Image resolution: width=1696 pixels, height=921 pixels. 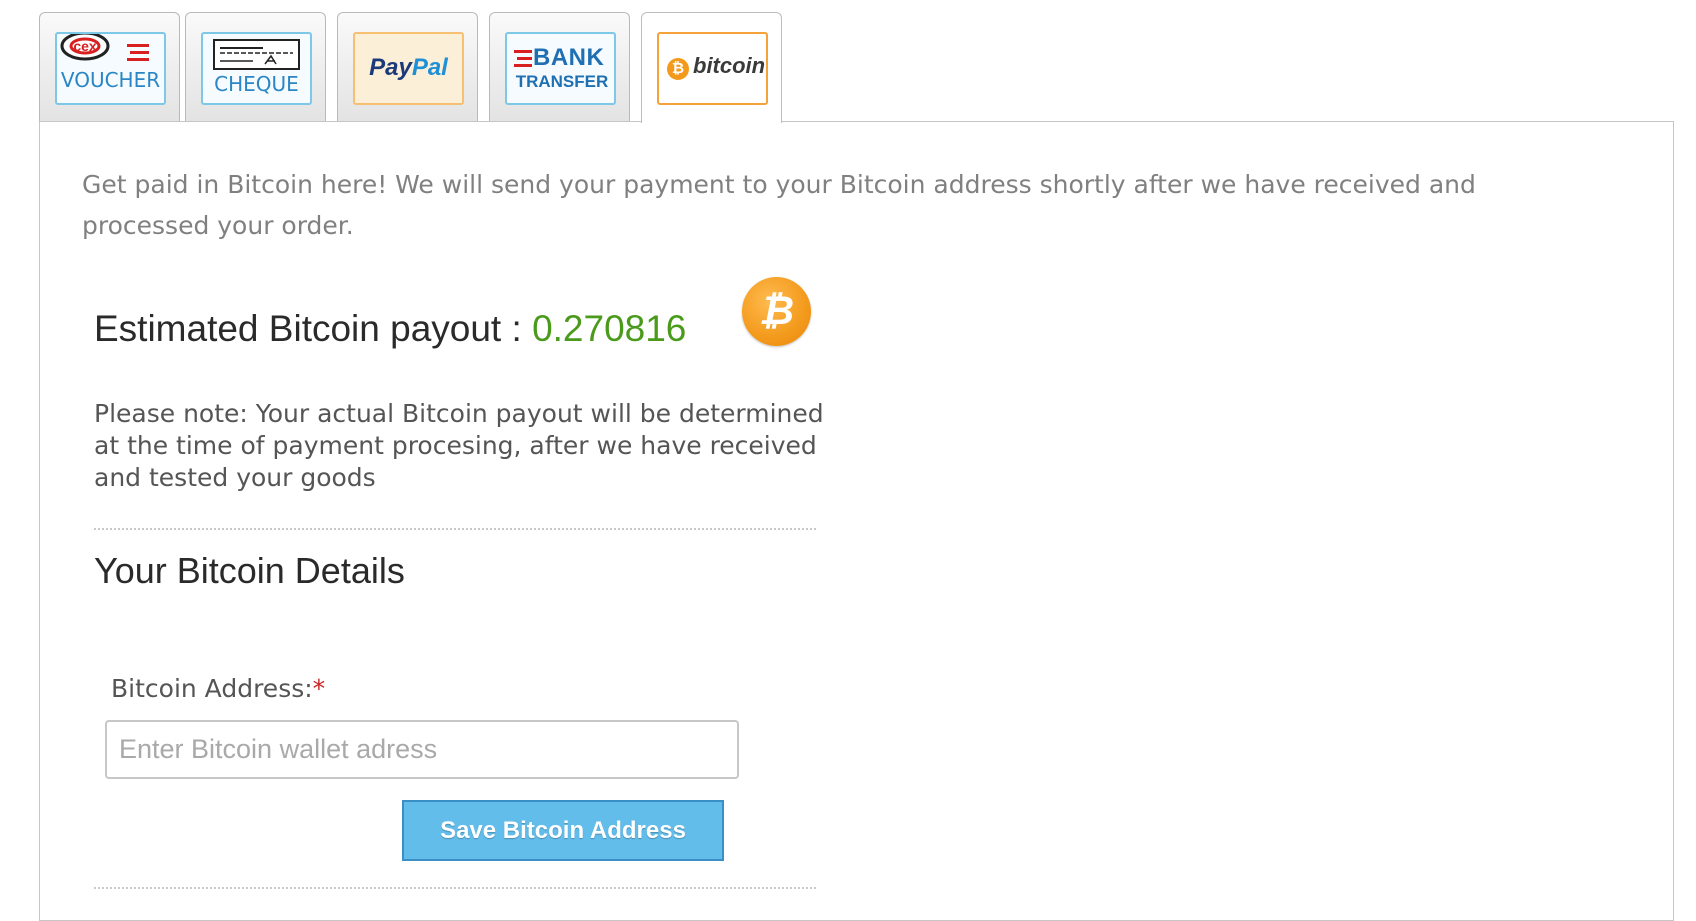 I want to click on payout-label: Estimated Bitcoin payout :, so click(x=313, y=328).